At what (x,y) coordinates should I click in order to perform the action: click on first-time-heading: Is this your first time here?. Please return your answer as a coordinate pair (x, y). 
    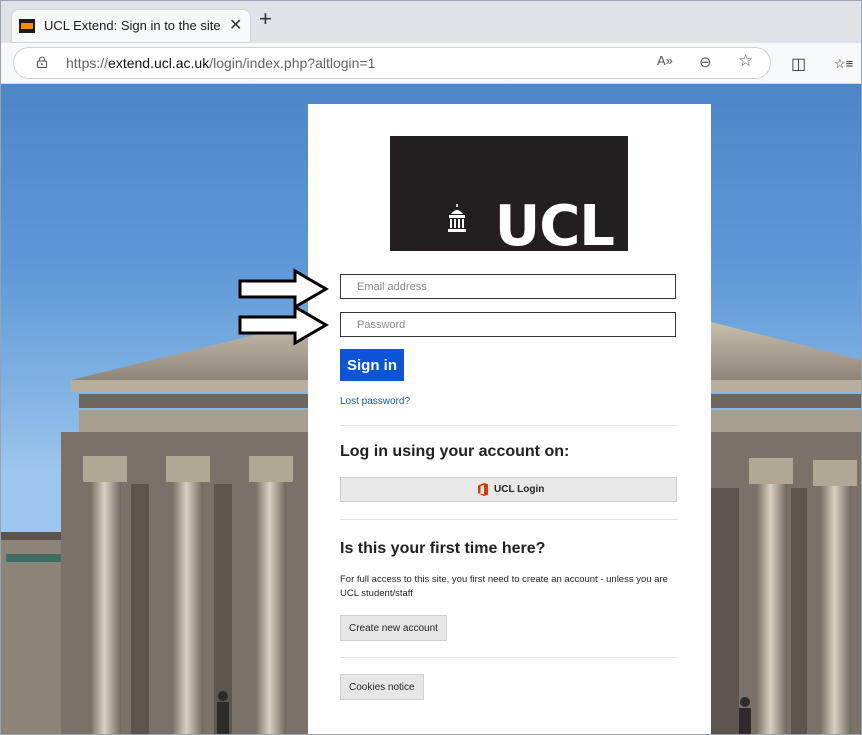
    Looking at the image, I should click on (443, 548).